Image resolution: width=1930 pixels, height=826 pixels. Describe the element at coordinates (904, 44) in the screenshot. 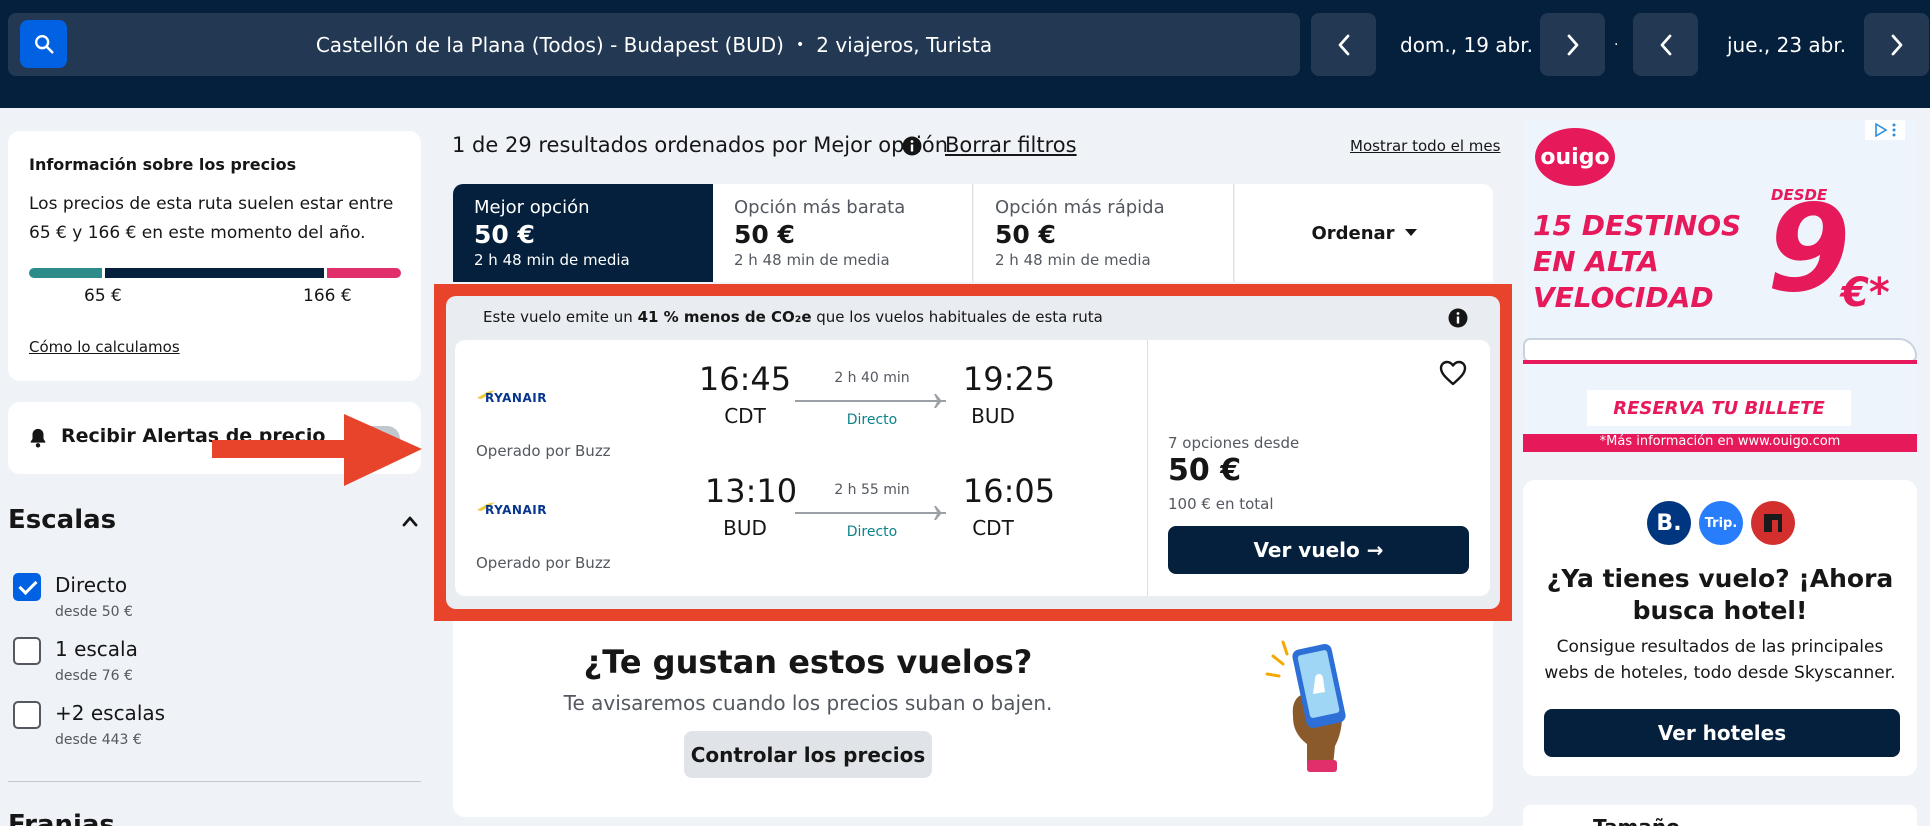

I see `travellers-text: 2 viajeros, Turista` at that location.